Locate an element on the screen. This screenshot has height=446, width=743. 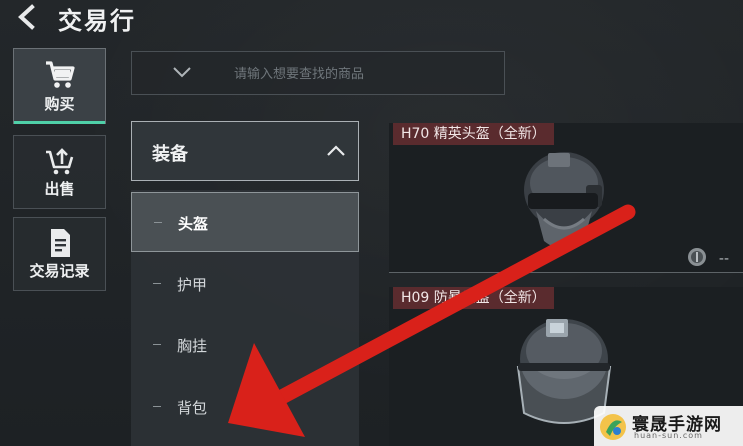
watermark-logo-icon is located at coordinates (613, 427).